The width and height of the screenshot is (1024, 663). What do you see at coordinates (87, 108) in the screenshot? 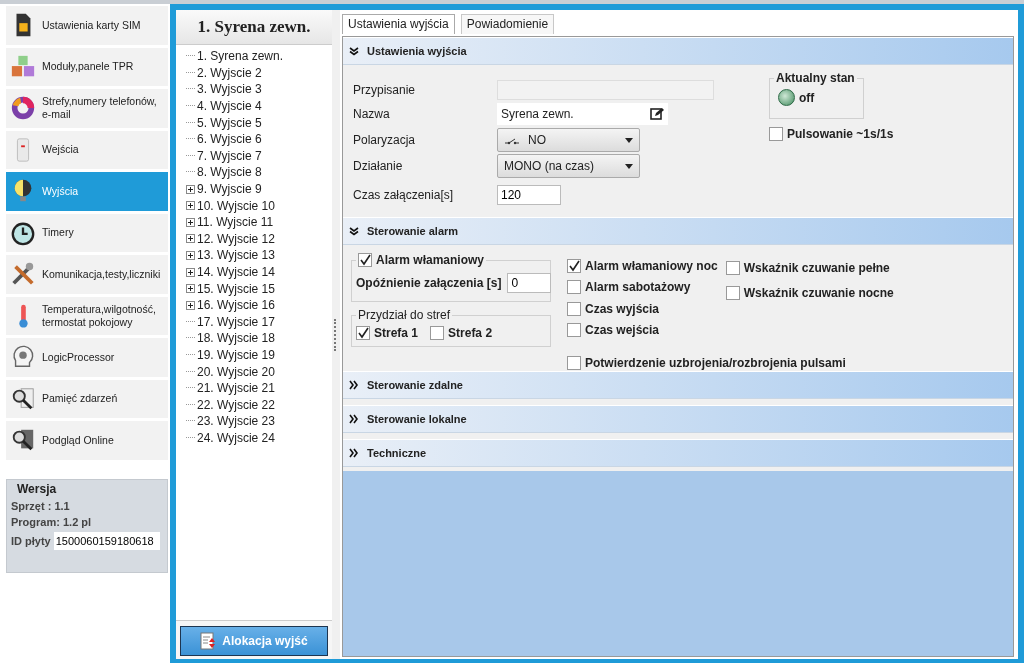
I see `sidebar-item: Strefy,numery telefonów, e-mail` at bounding box center [87, 108].